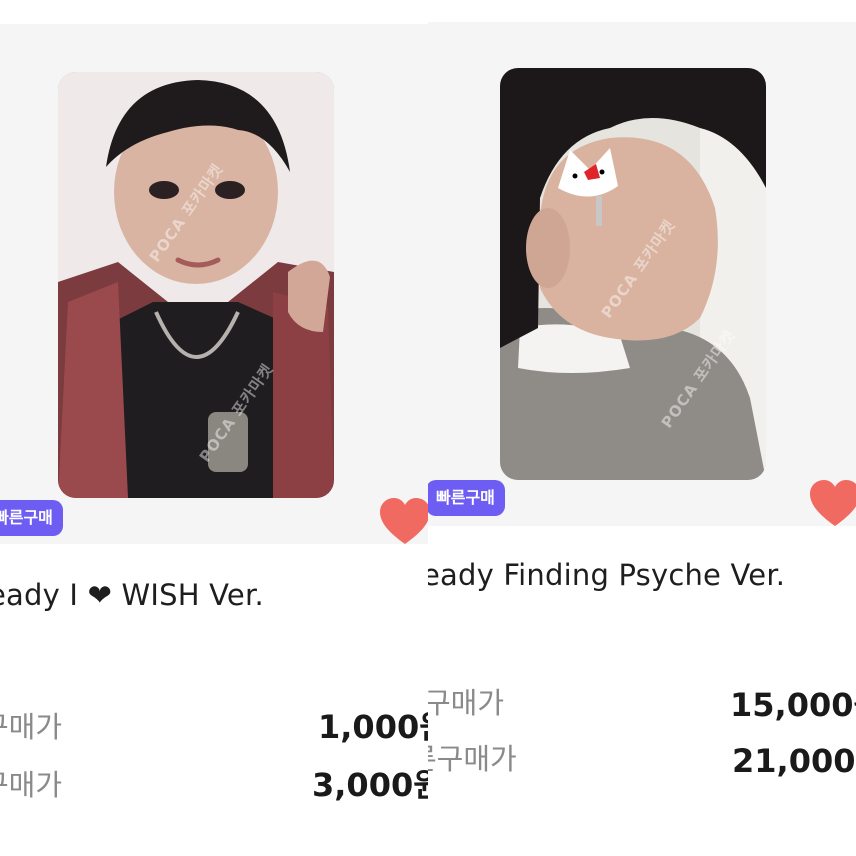  Describe the element at coordinates (794, 761) in the screenshot. I see `price-value: 21,000원` at that location.